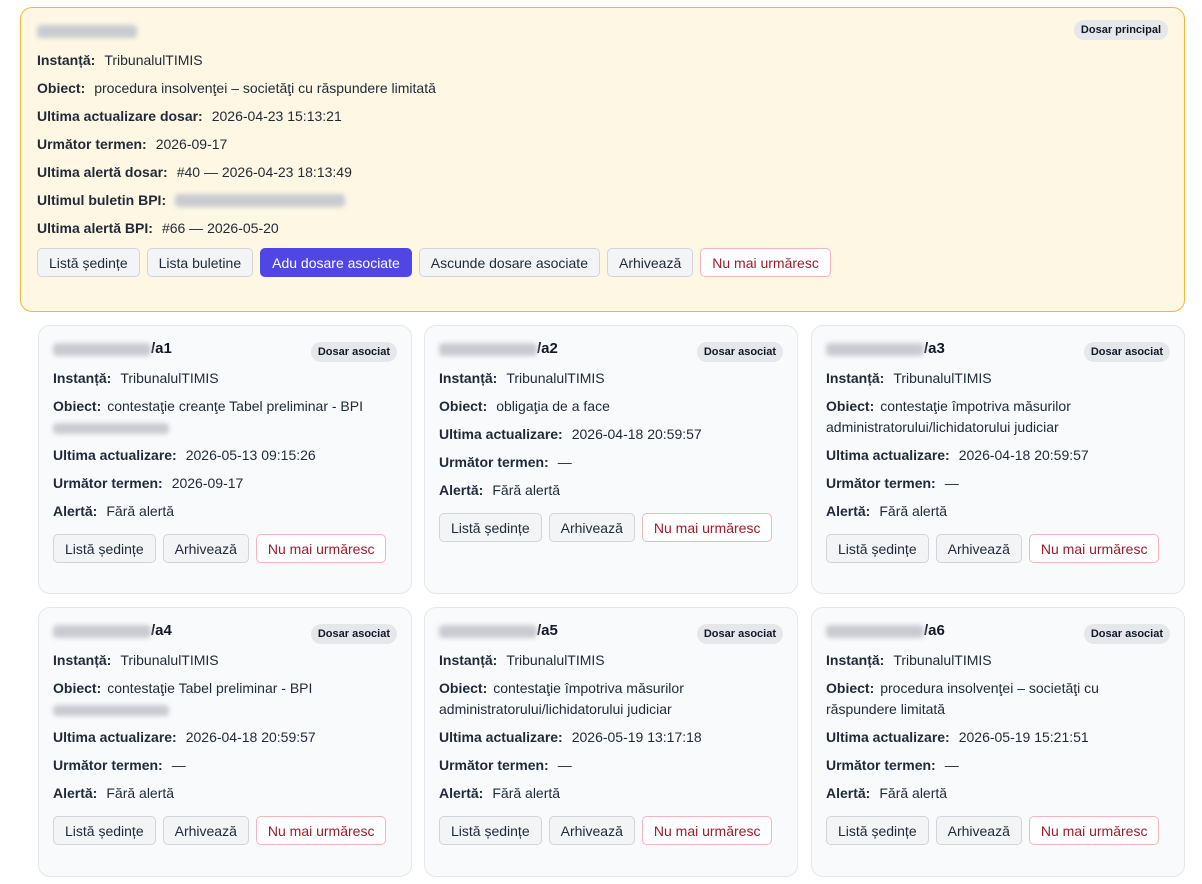 Image resolution: width=1202 pixels, height=884 pixels. What do you see at coordinates (200, 262) in the screenshot?
I see `bulletins-list-button: Lista buletine` at bounding box center [200, 262].